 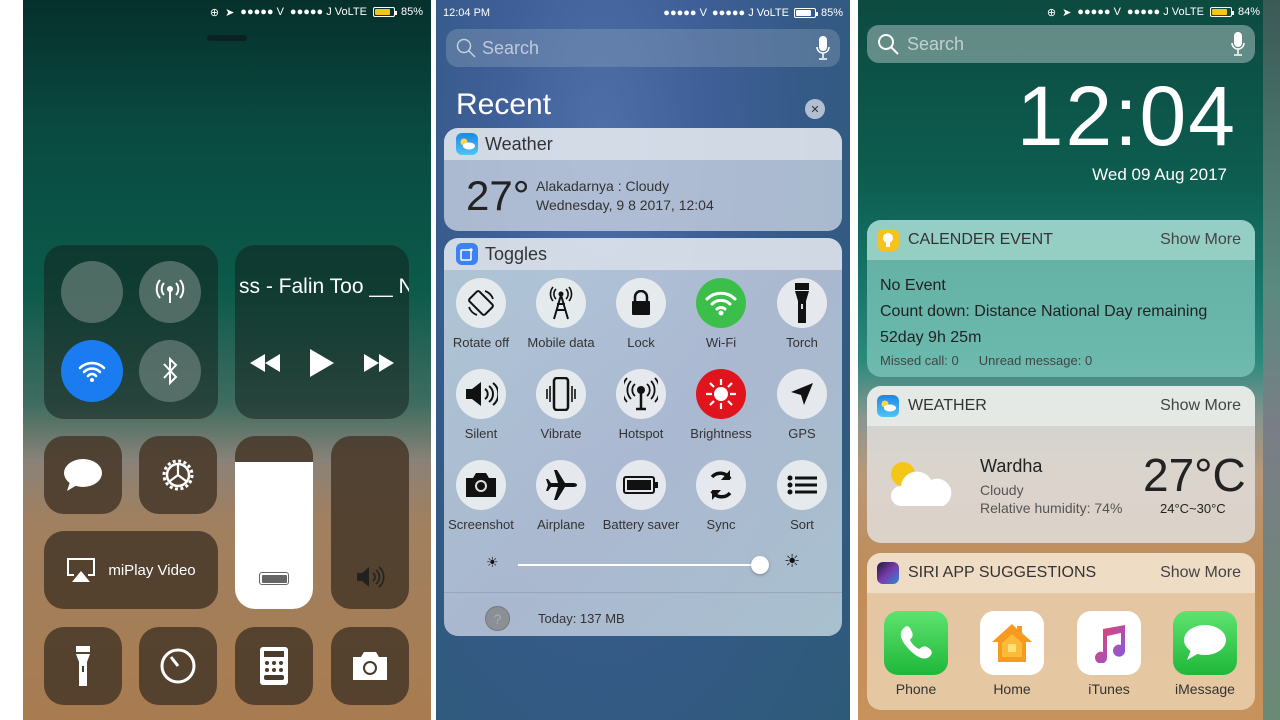 I want to click on recent-heading: Recent, so click(x=504, y=104).